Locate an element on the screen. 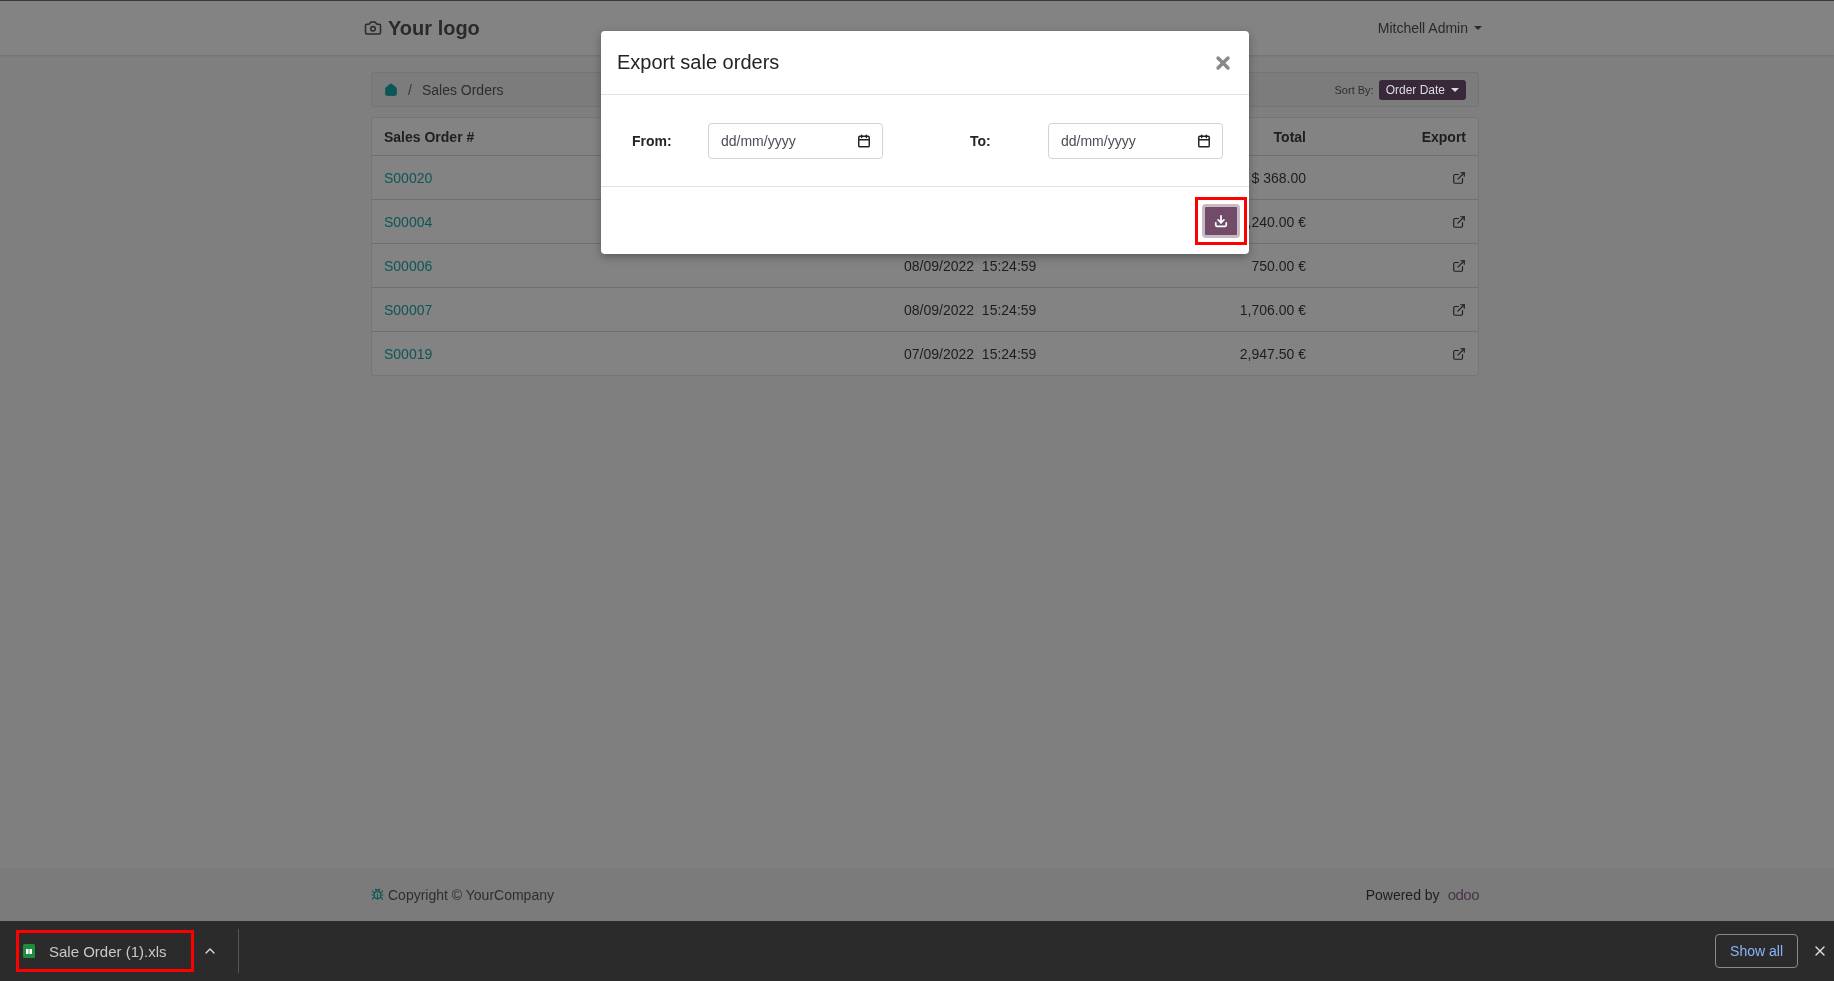 Image resolution: width=1834 pixels, height=981 pixels. field-label: From: is located at coordinates (652, 140).